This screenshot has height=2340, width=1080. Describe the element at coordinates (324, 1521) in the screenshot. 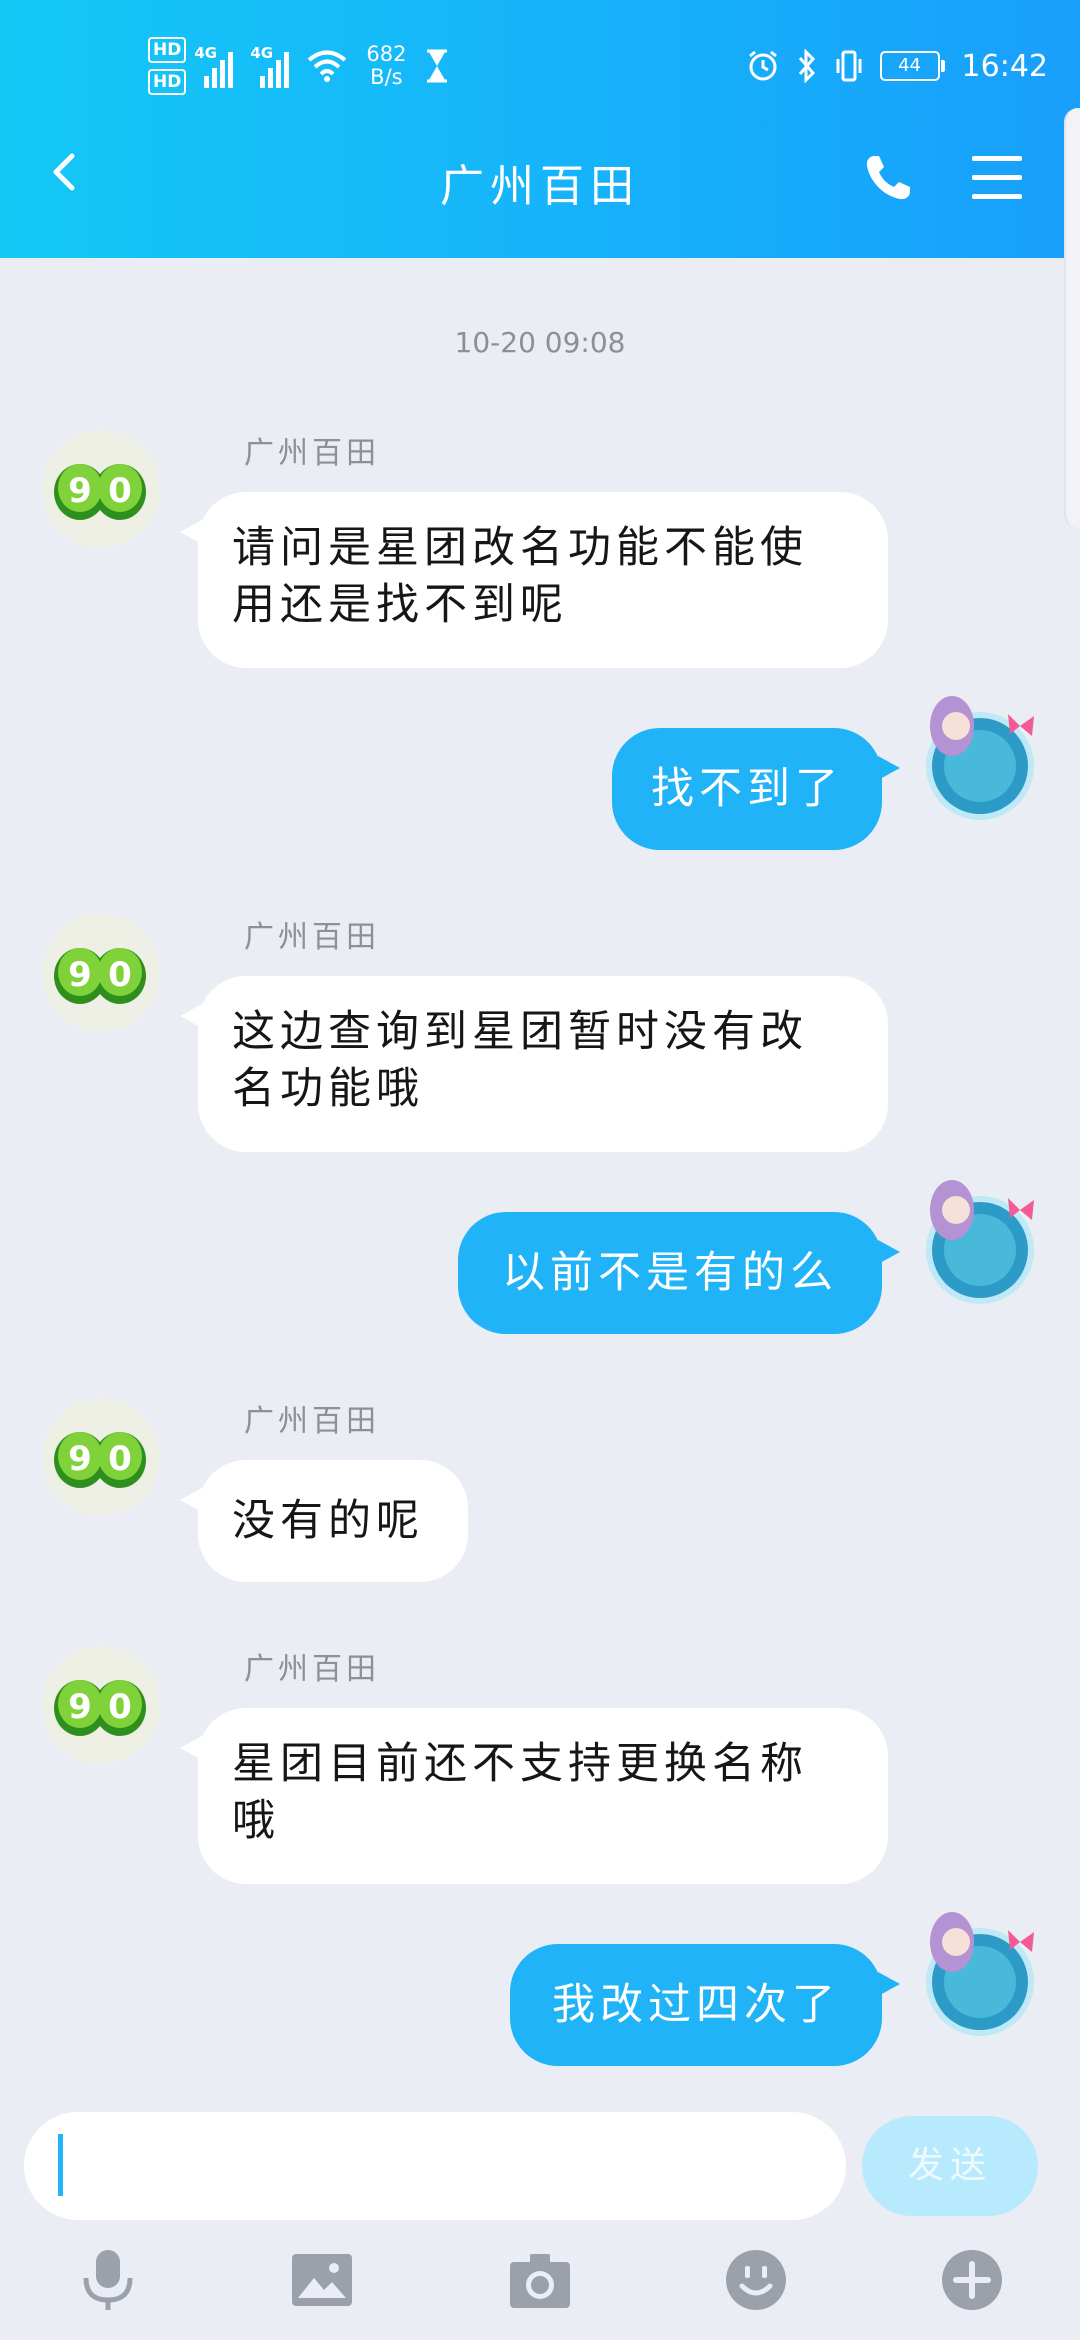

I see `incoming-message: 没有的呢` at that location.